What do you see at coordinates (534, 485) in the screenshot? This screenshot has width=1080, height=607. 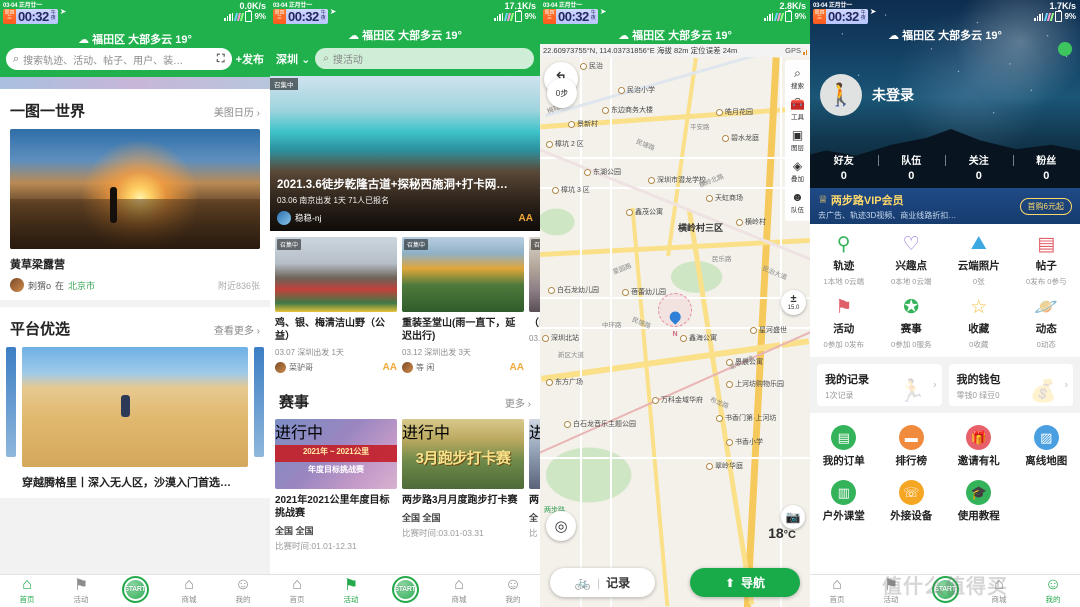 I see `race-card: 进 两 挑 全 比` at bounding box center [534, 485].